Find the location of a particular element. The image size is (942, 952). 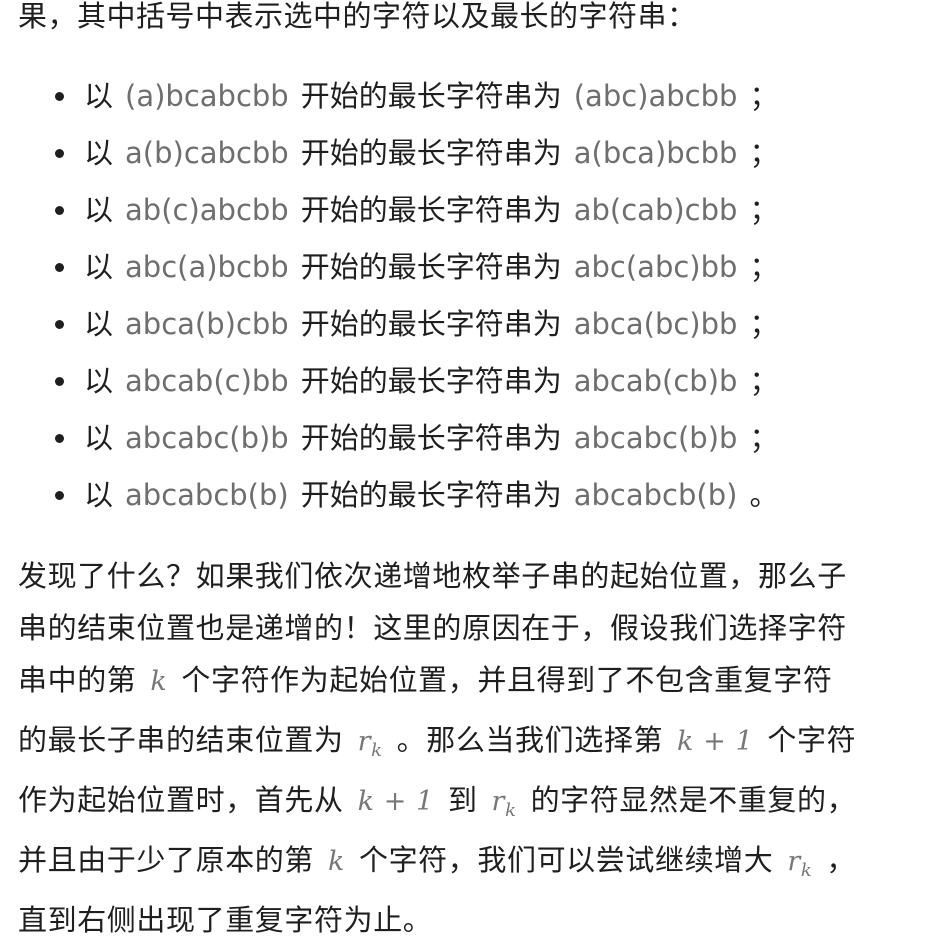

paragraph-line: 串的结束位置也是递增的！这里的原因在于，假设我们选择字符 is located at coordinates (432, 628).